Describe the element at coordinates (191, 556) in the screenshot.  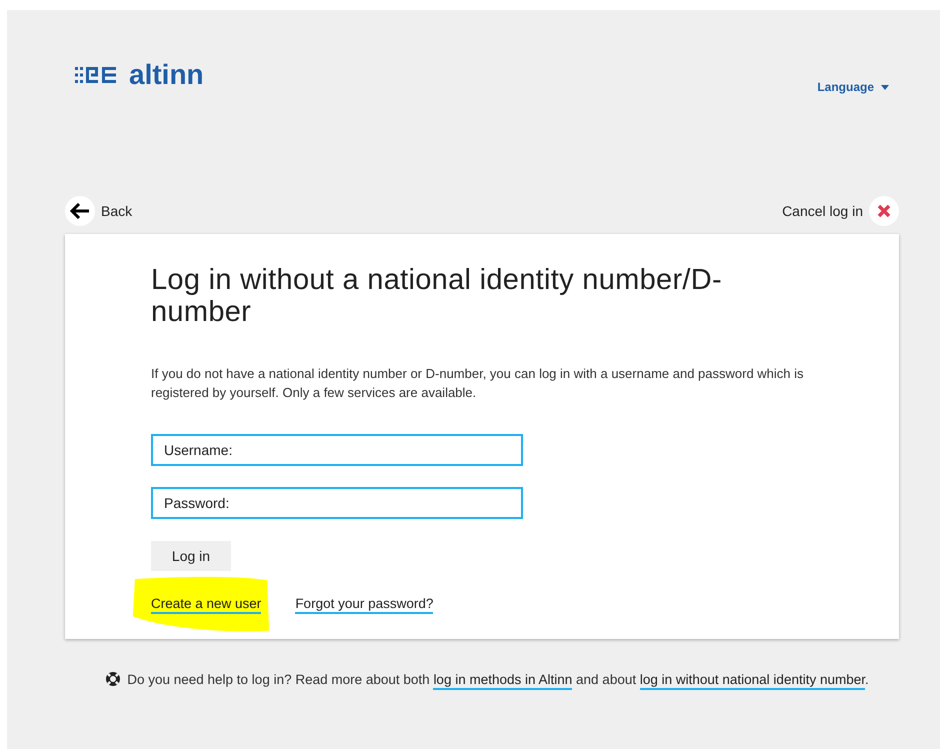
I see `login-button: Log in` at that location.